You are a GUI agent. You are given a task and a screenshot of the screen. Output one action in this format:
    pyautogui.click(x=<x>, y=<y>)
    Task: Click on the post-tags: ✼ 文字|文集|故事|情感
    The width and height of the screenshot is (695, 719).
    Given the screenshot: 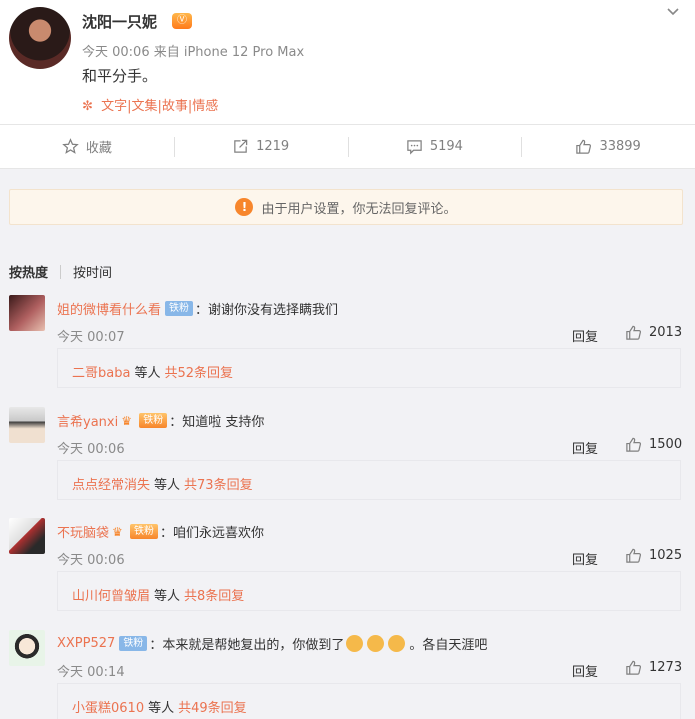 What is the action you would take?
    pyautogui.click(x=150, y=104)
    